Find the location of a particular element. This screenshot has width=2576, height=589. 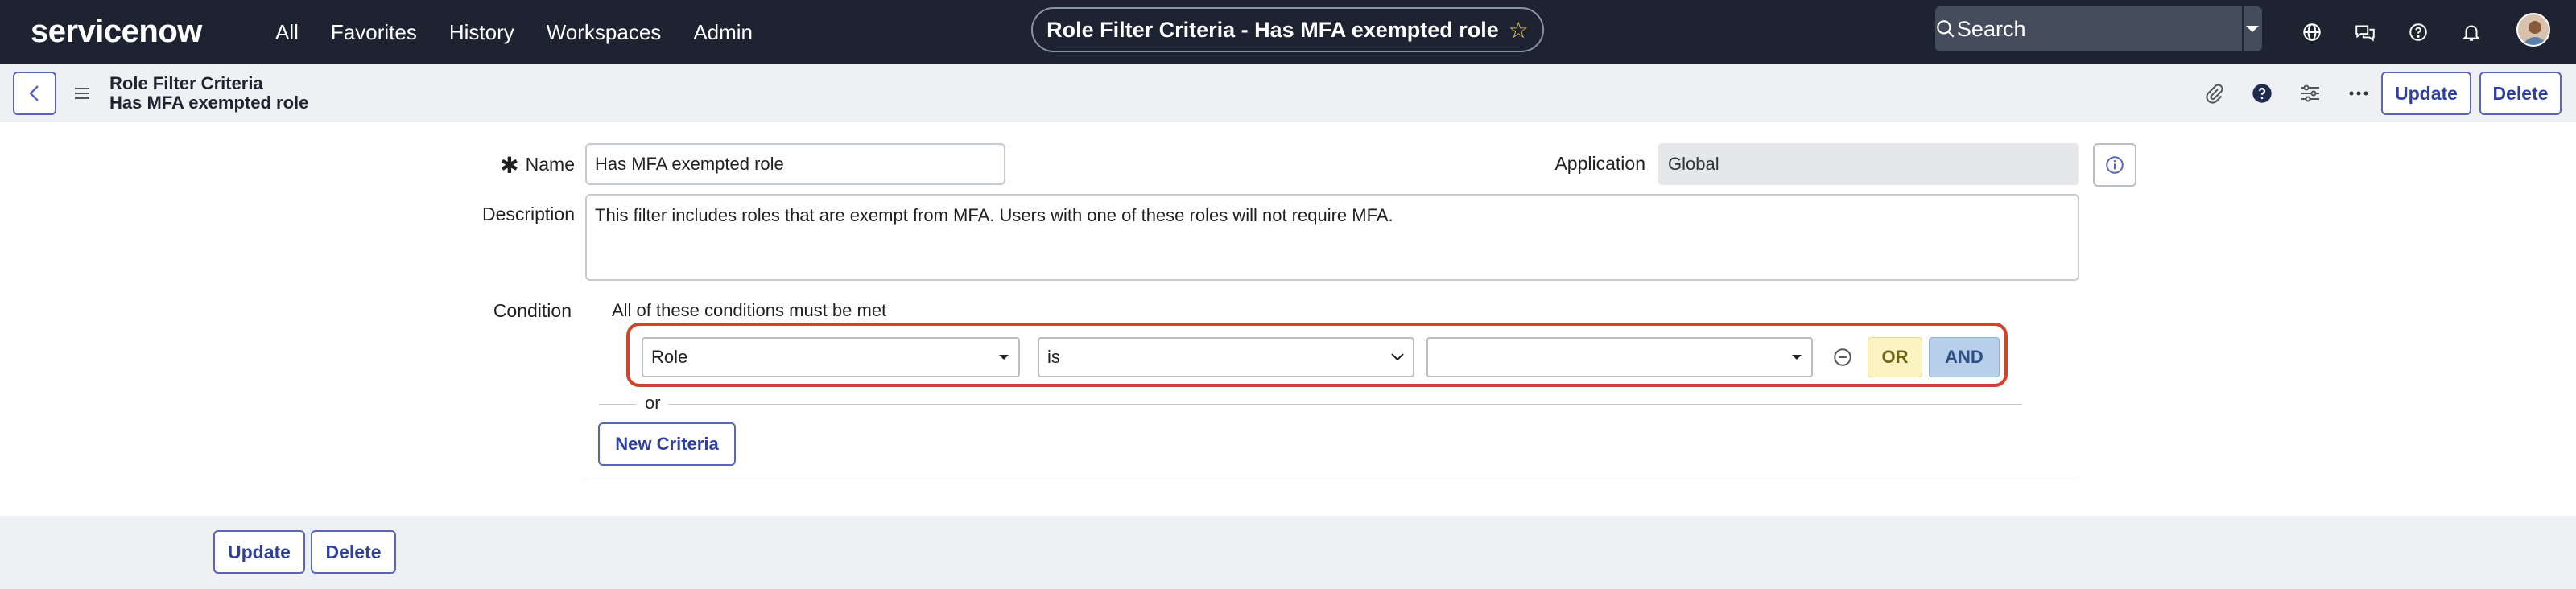

name-field: Has MFA exempted role is located at coordinates (795, 164).